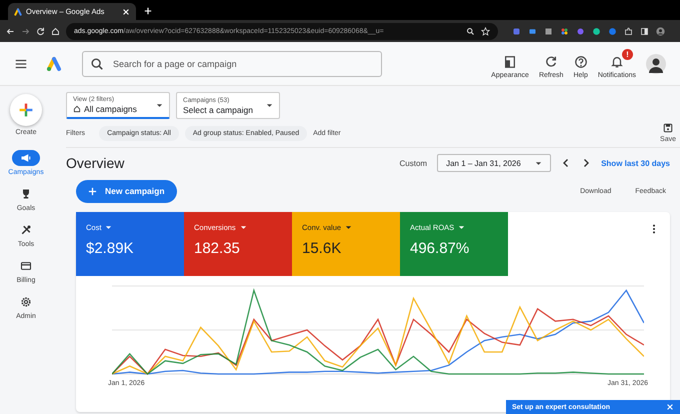  Describe the element at coordinates (627, 54) in the screenshot. I see `notification-badge: !` at that location.